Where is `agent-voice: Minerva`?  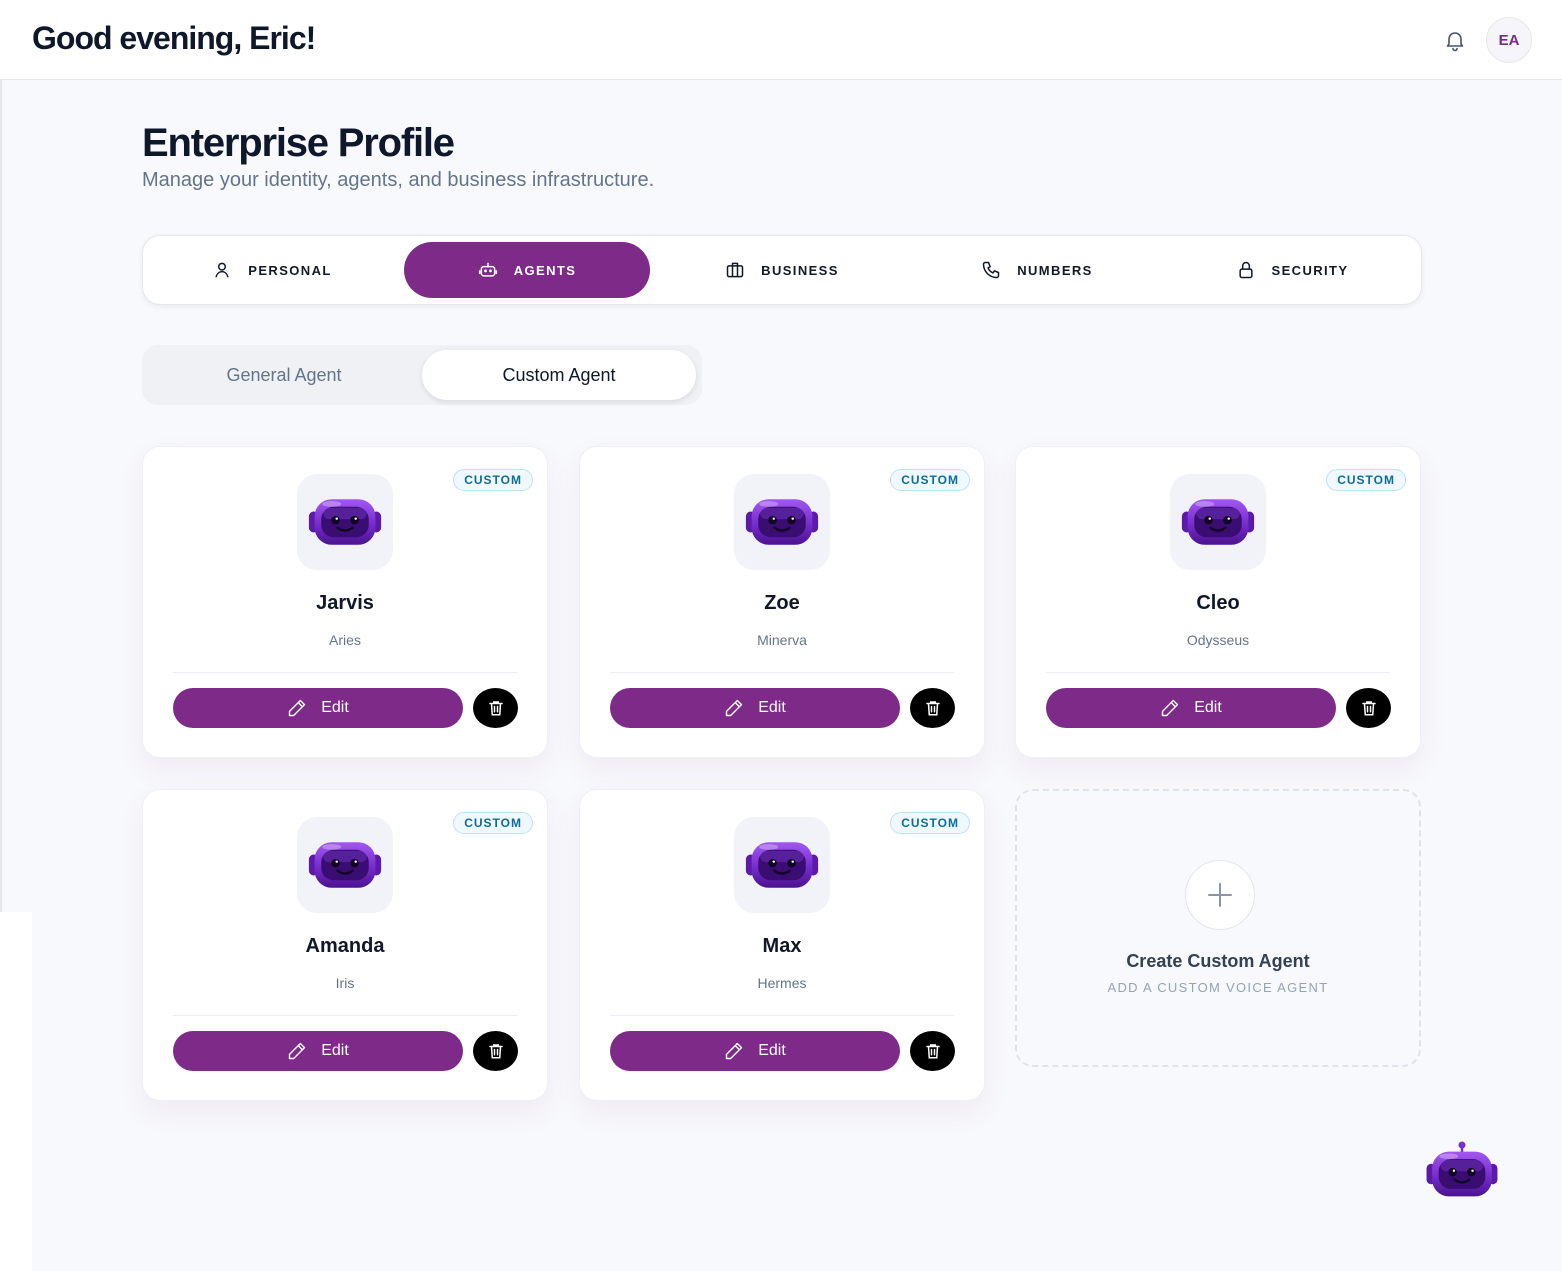
agent-voice: Minerva is located at coordinates (782, 640).